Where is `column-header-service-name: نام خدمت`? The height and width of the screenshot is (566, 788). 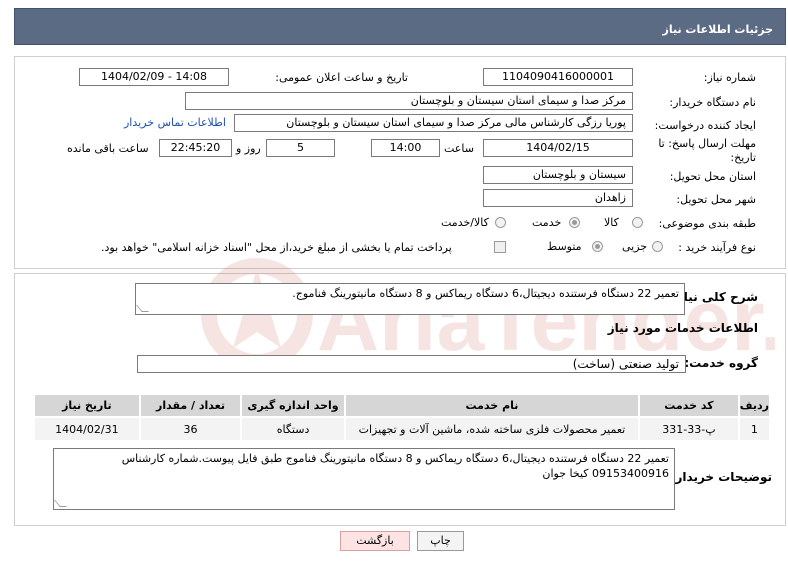
column-header-service-name: نام خدمت is located at coordinates (492, 405).